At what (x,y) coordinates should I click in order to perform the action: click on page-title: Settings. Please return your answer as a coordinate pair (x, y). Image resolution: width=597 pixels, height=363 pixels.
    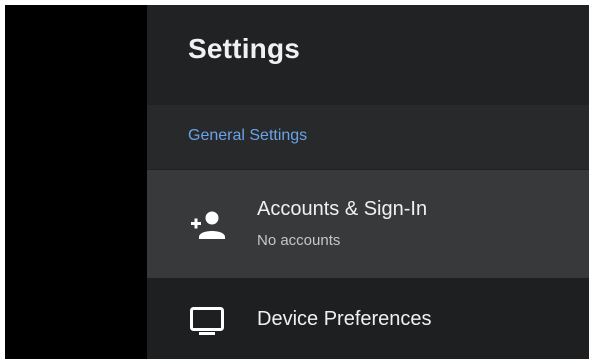
    Looking at the image, I should click on (244, 48).